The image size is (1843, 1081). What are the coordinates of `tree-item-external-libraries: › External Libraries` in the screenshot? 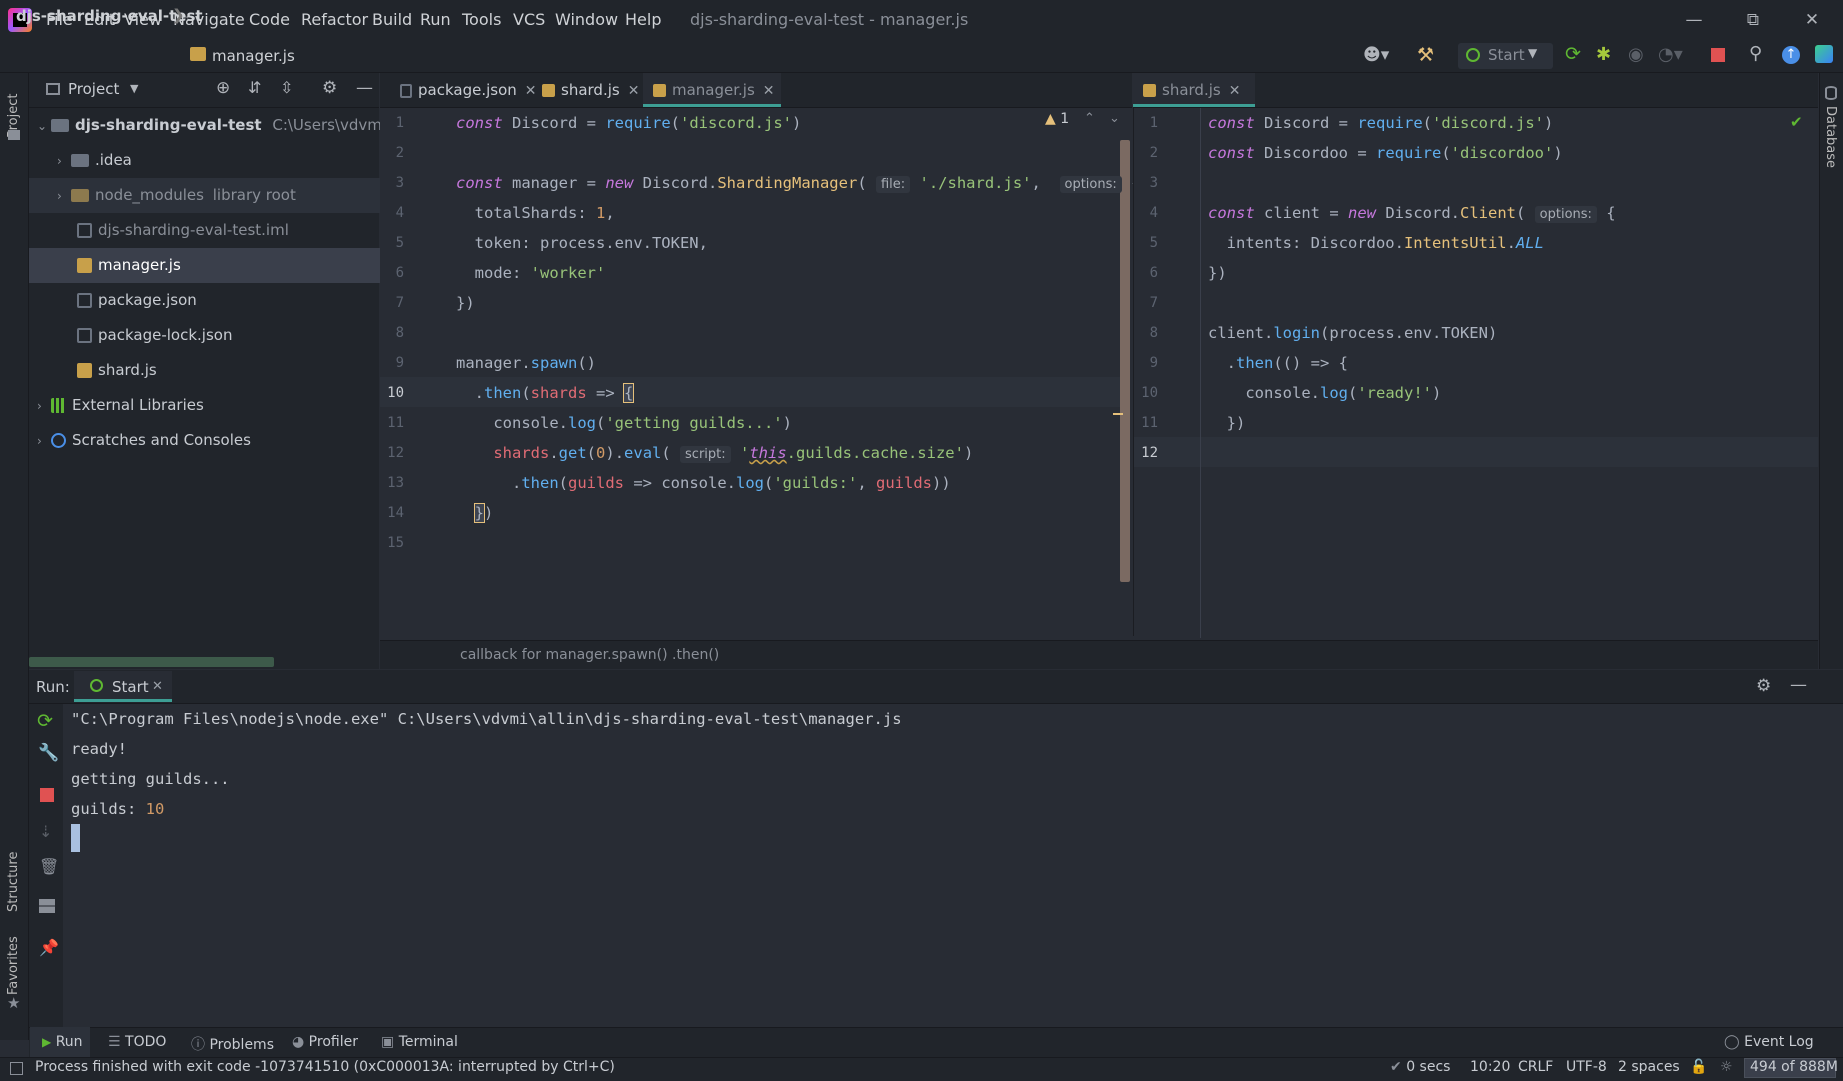 It's located at (208, 405).